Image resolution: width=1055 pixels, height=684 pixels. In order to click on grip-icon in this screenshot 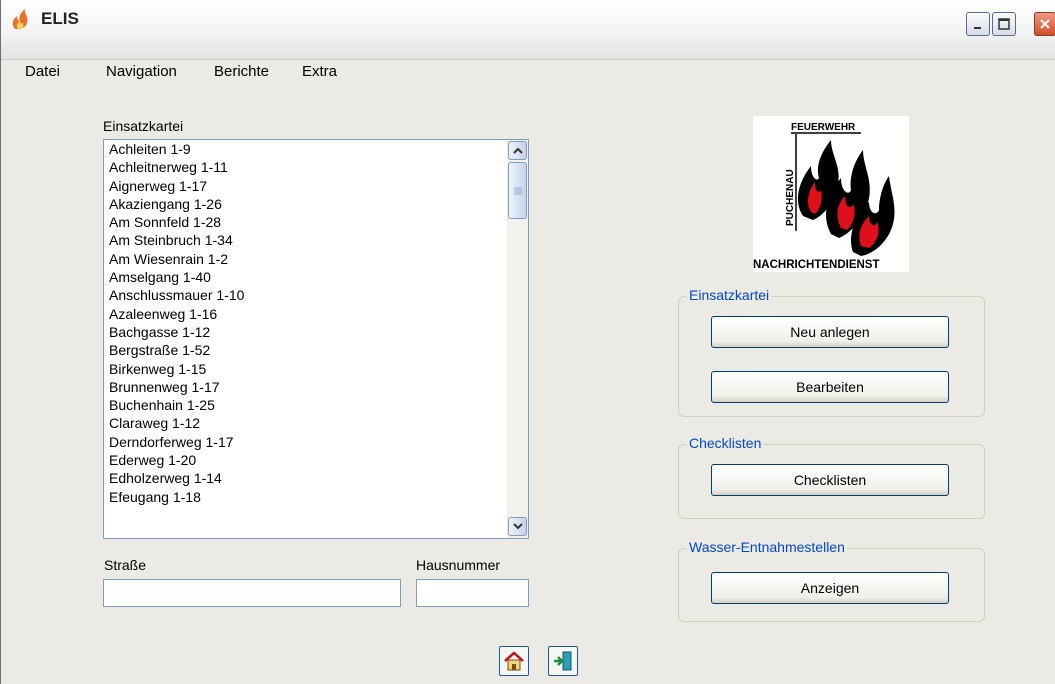, I will do `click(517, 190)`.